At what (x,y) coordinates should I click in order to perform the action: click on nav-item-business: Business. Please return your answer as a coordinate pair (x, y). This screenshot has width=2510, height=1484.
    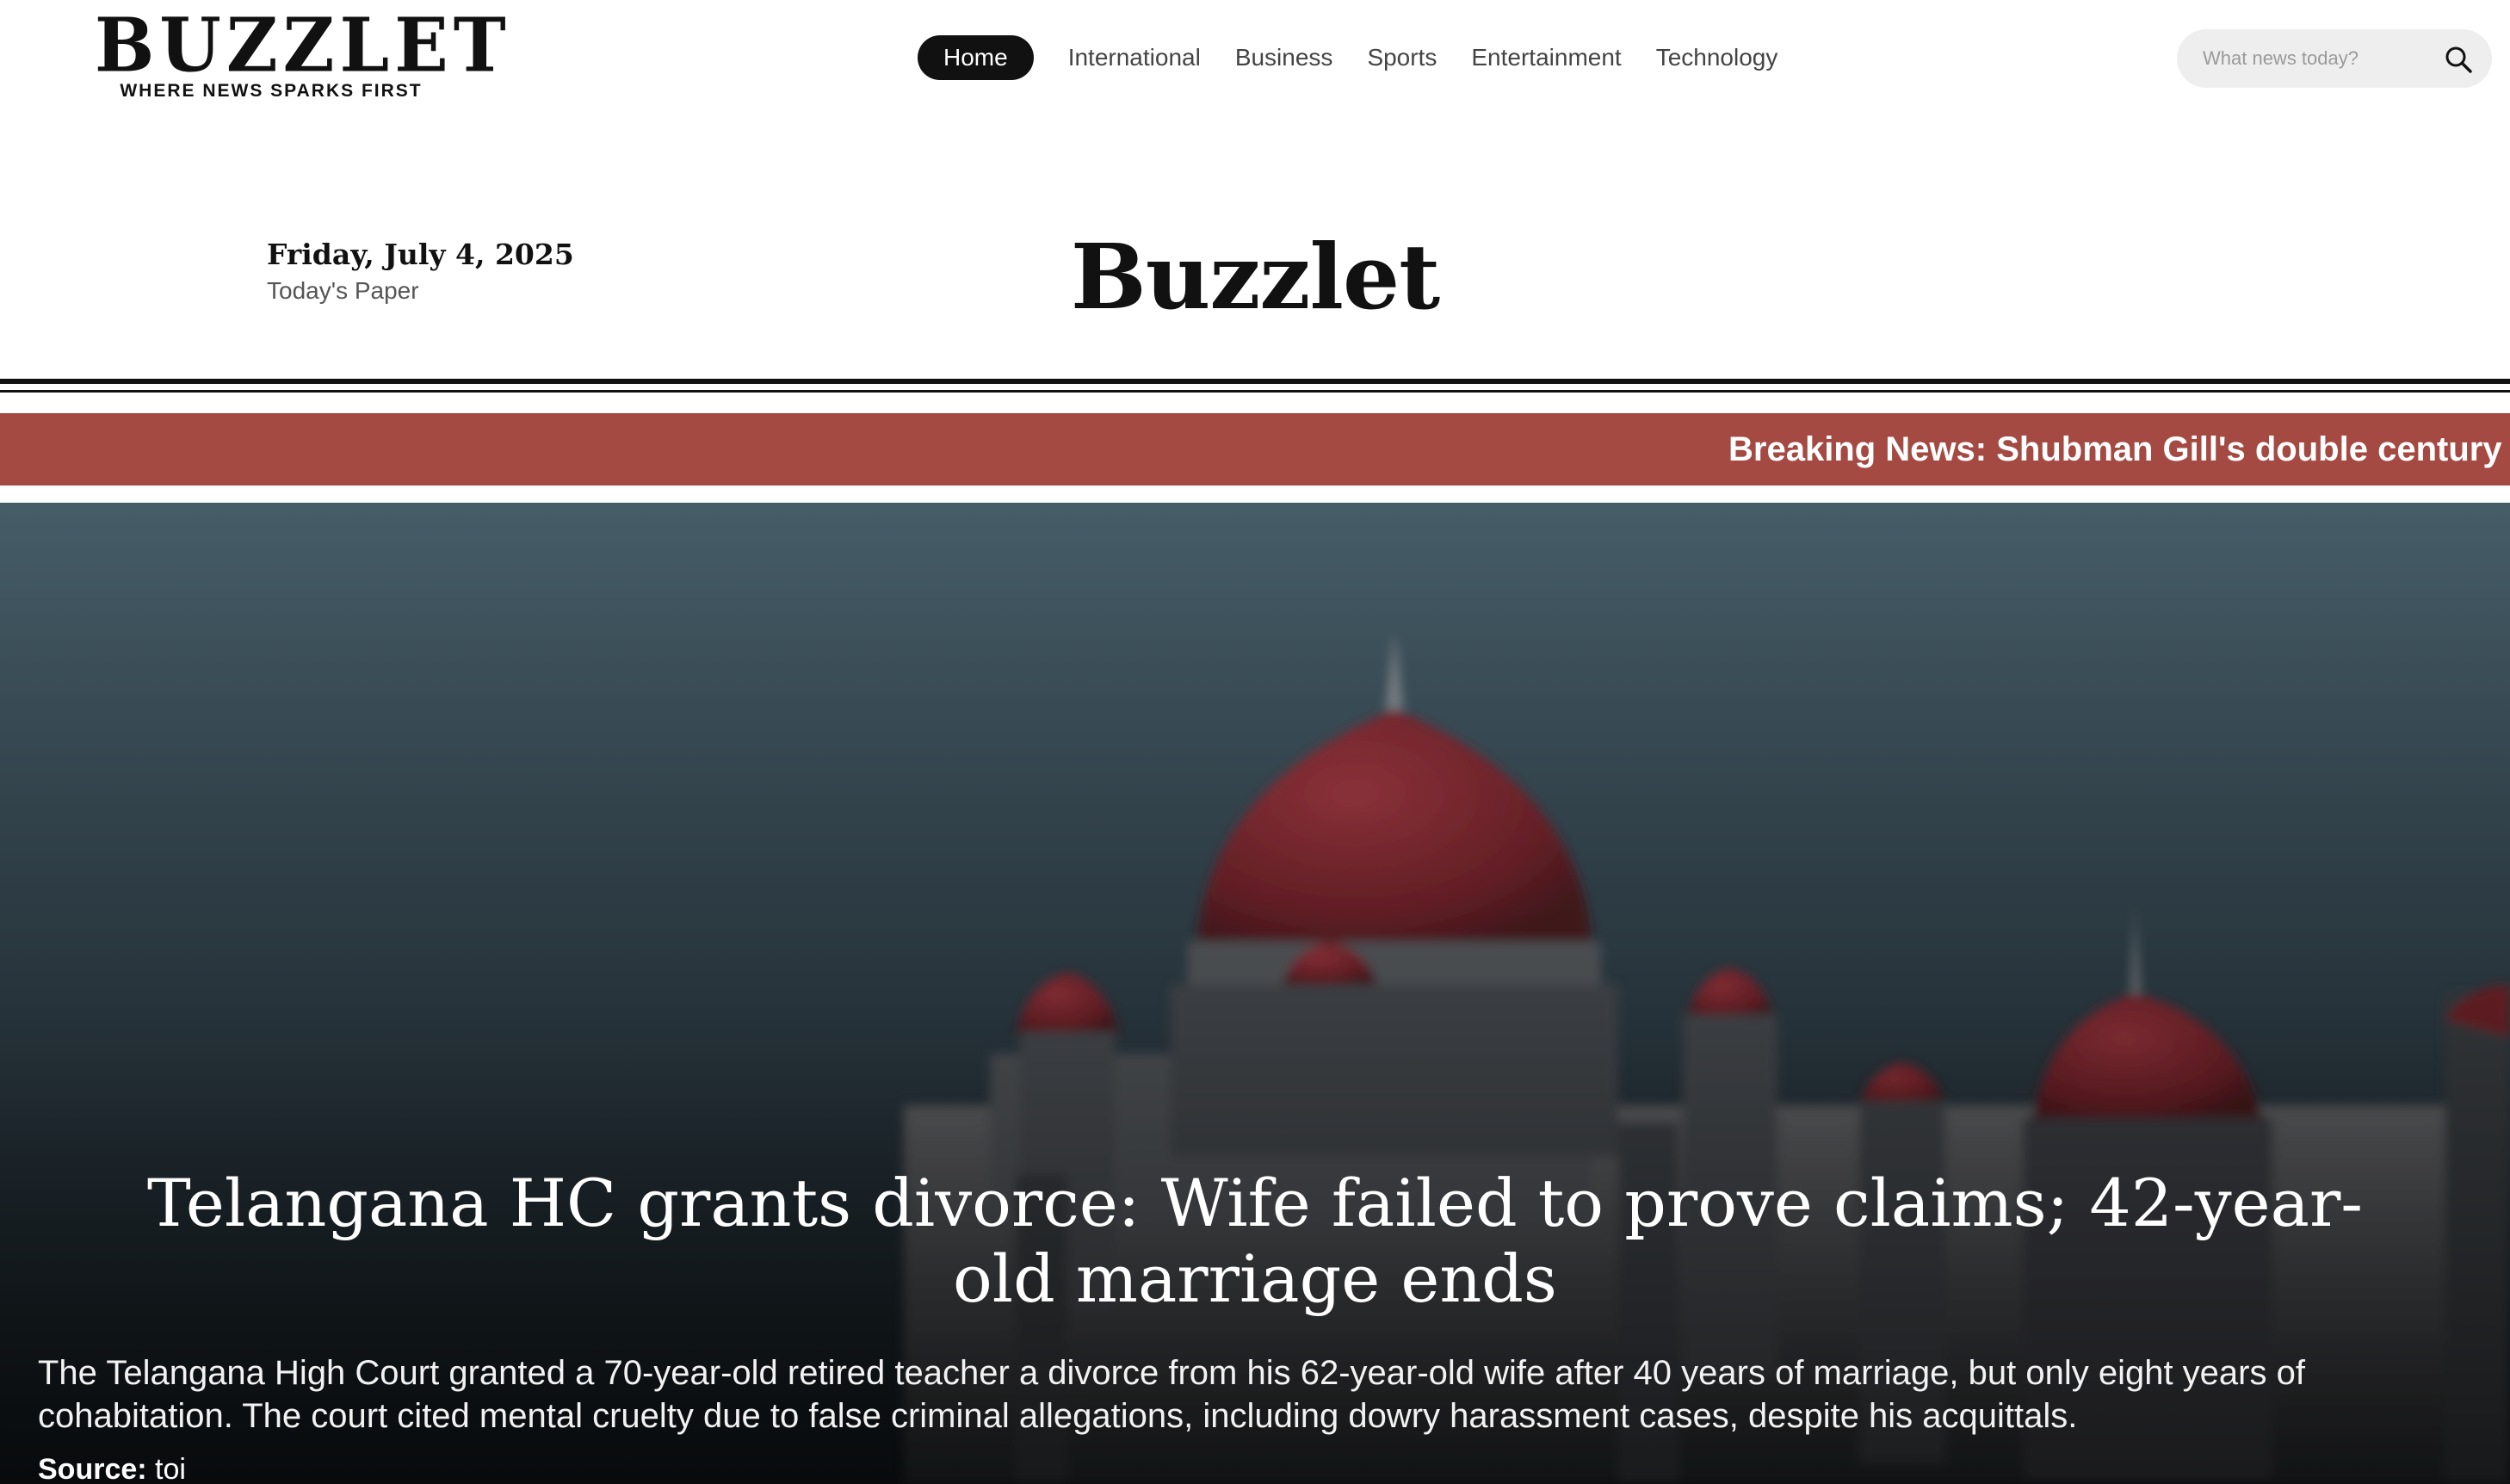
    Looking at the image, I should click on (1284, 57).